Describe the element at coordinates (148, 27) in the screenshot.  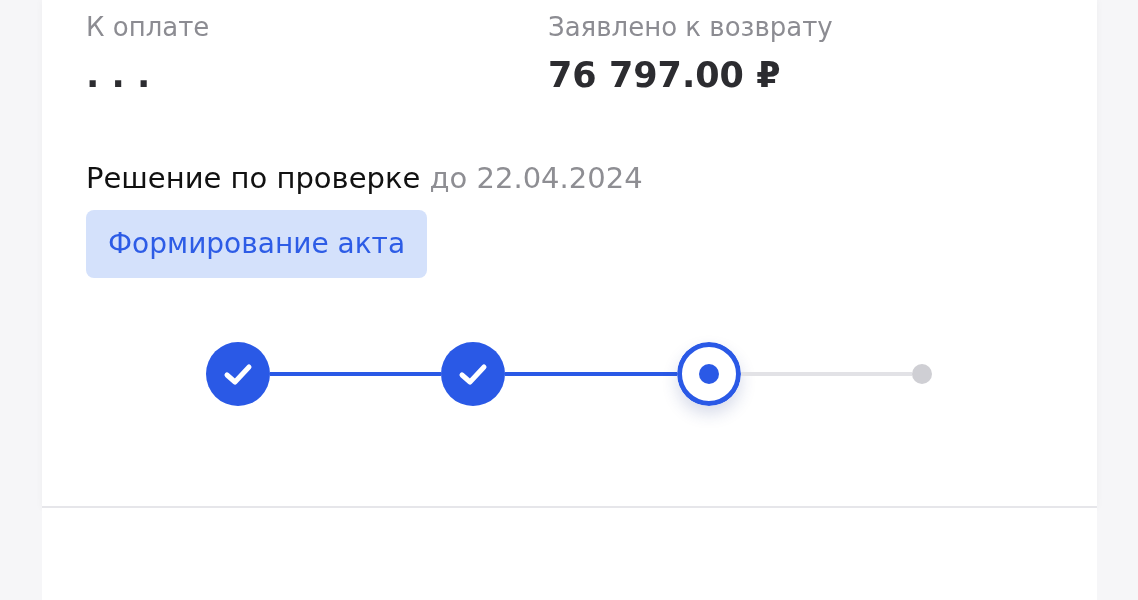
I see `field-label: К оплате` at that location.